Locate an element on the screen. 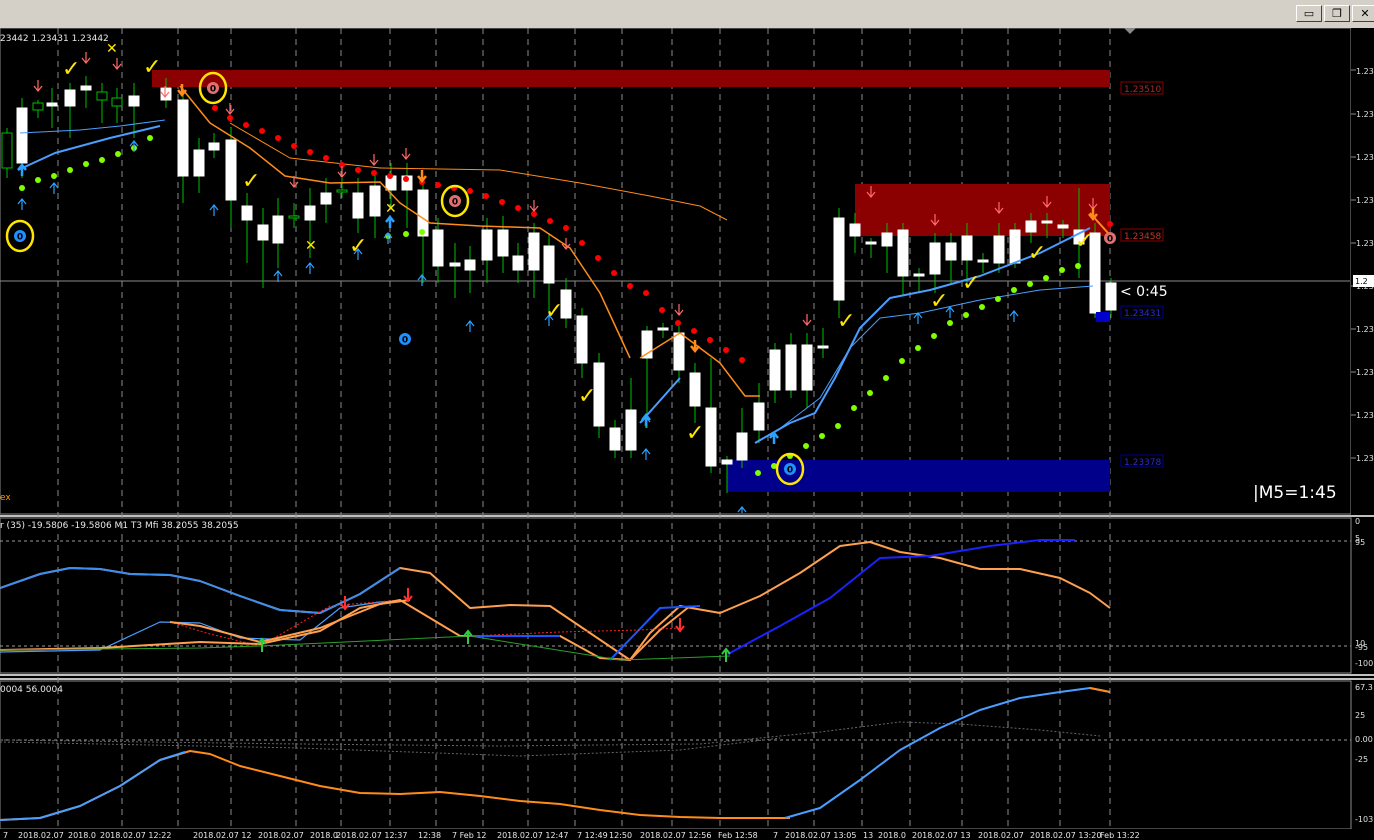 Image resolution: width=1374 pixels, height=840 pixels. mfi-axis-label: -25 is located at coordinates (1361, 759).